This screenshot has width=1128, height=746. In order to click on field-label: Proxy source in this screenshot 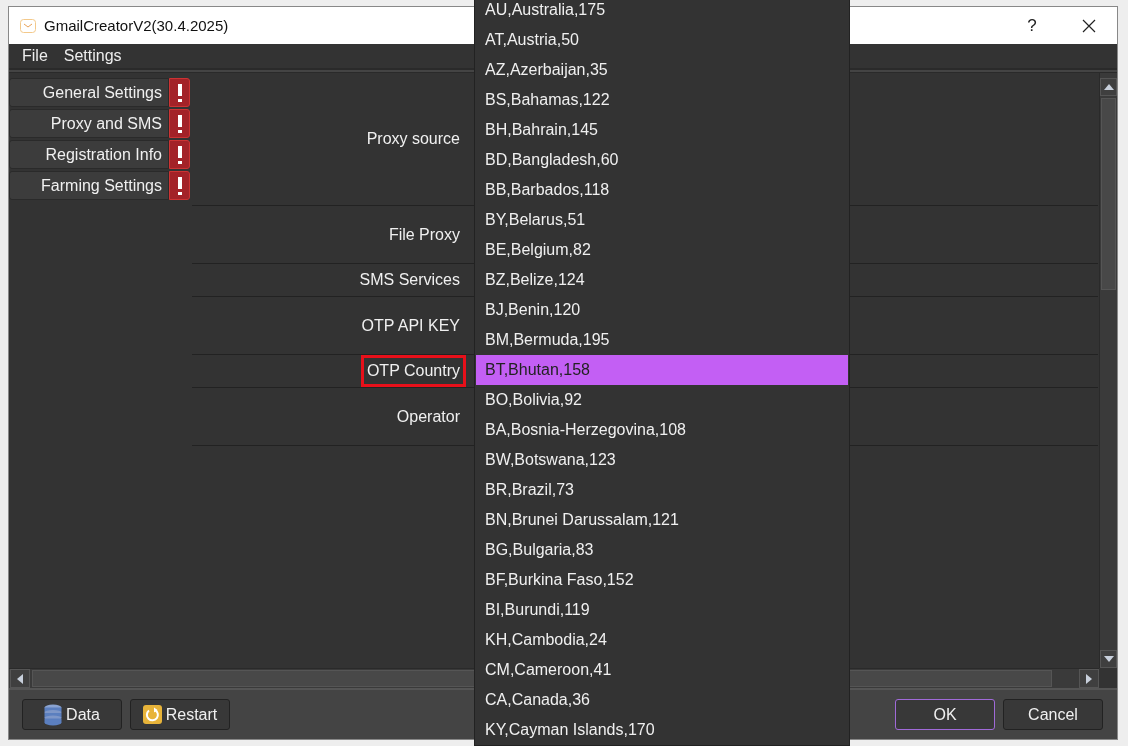, I will do `click(413, 139)`.